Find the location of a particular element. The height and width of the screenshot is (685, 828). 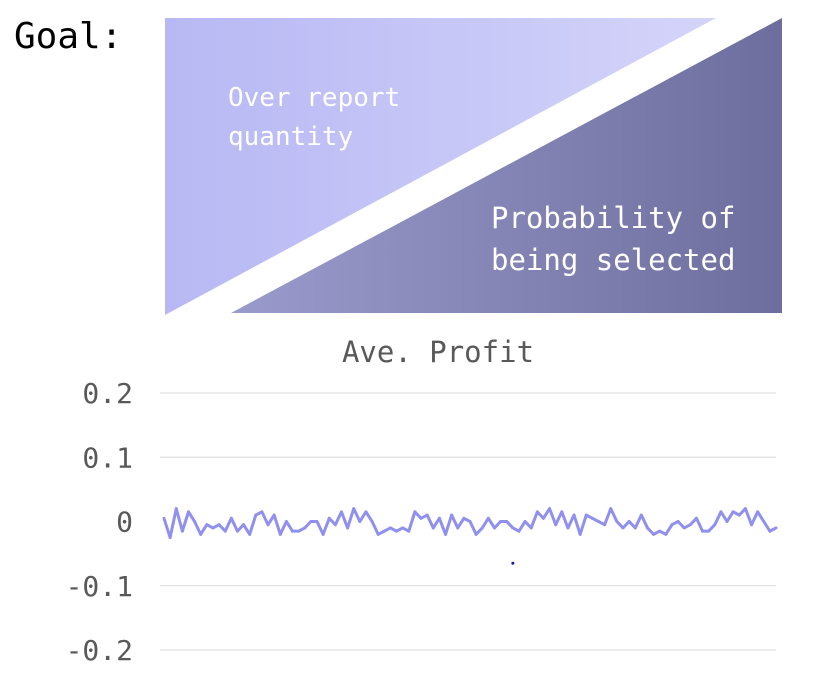

y-tick-label: 0.1 is located at coordinates (107, 457).